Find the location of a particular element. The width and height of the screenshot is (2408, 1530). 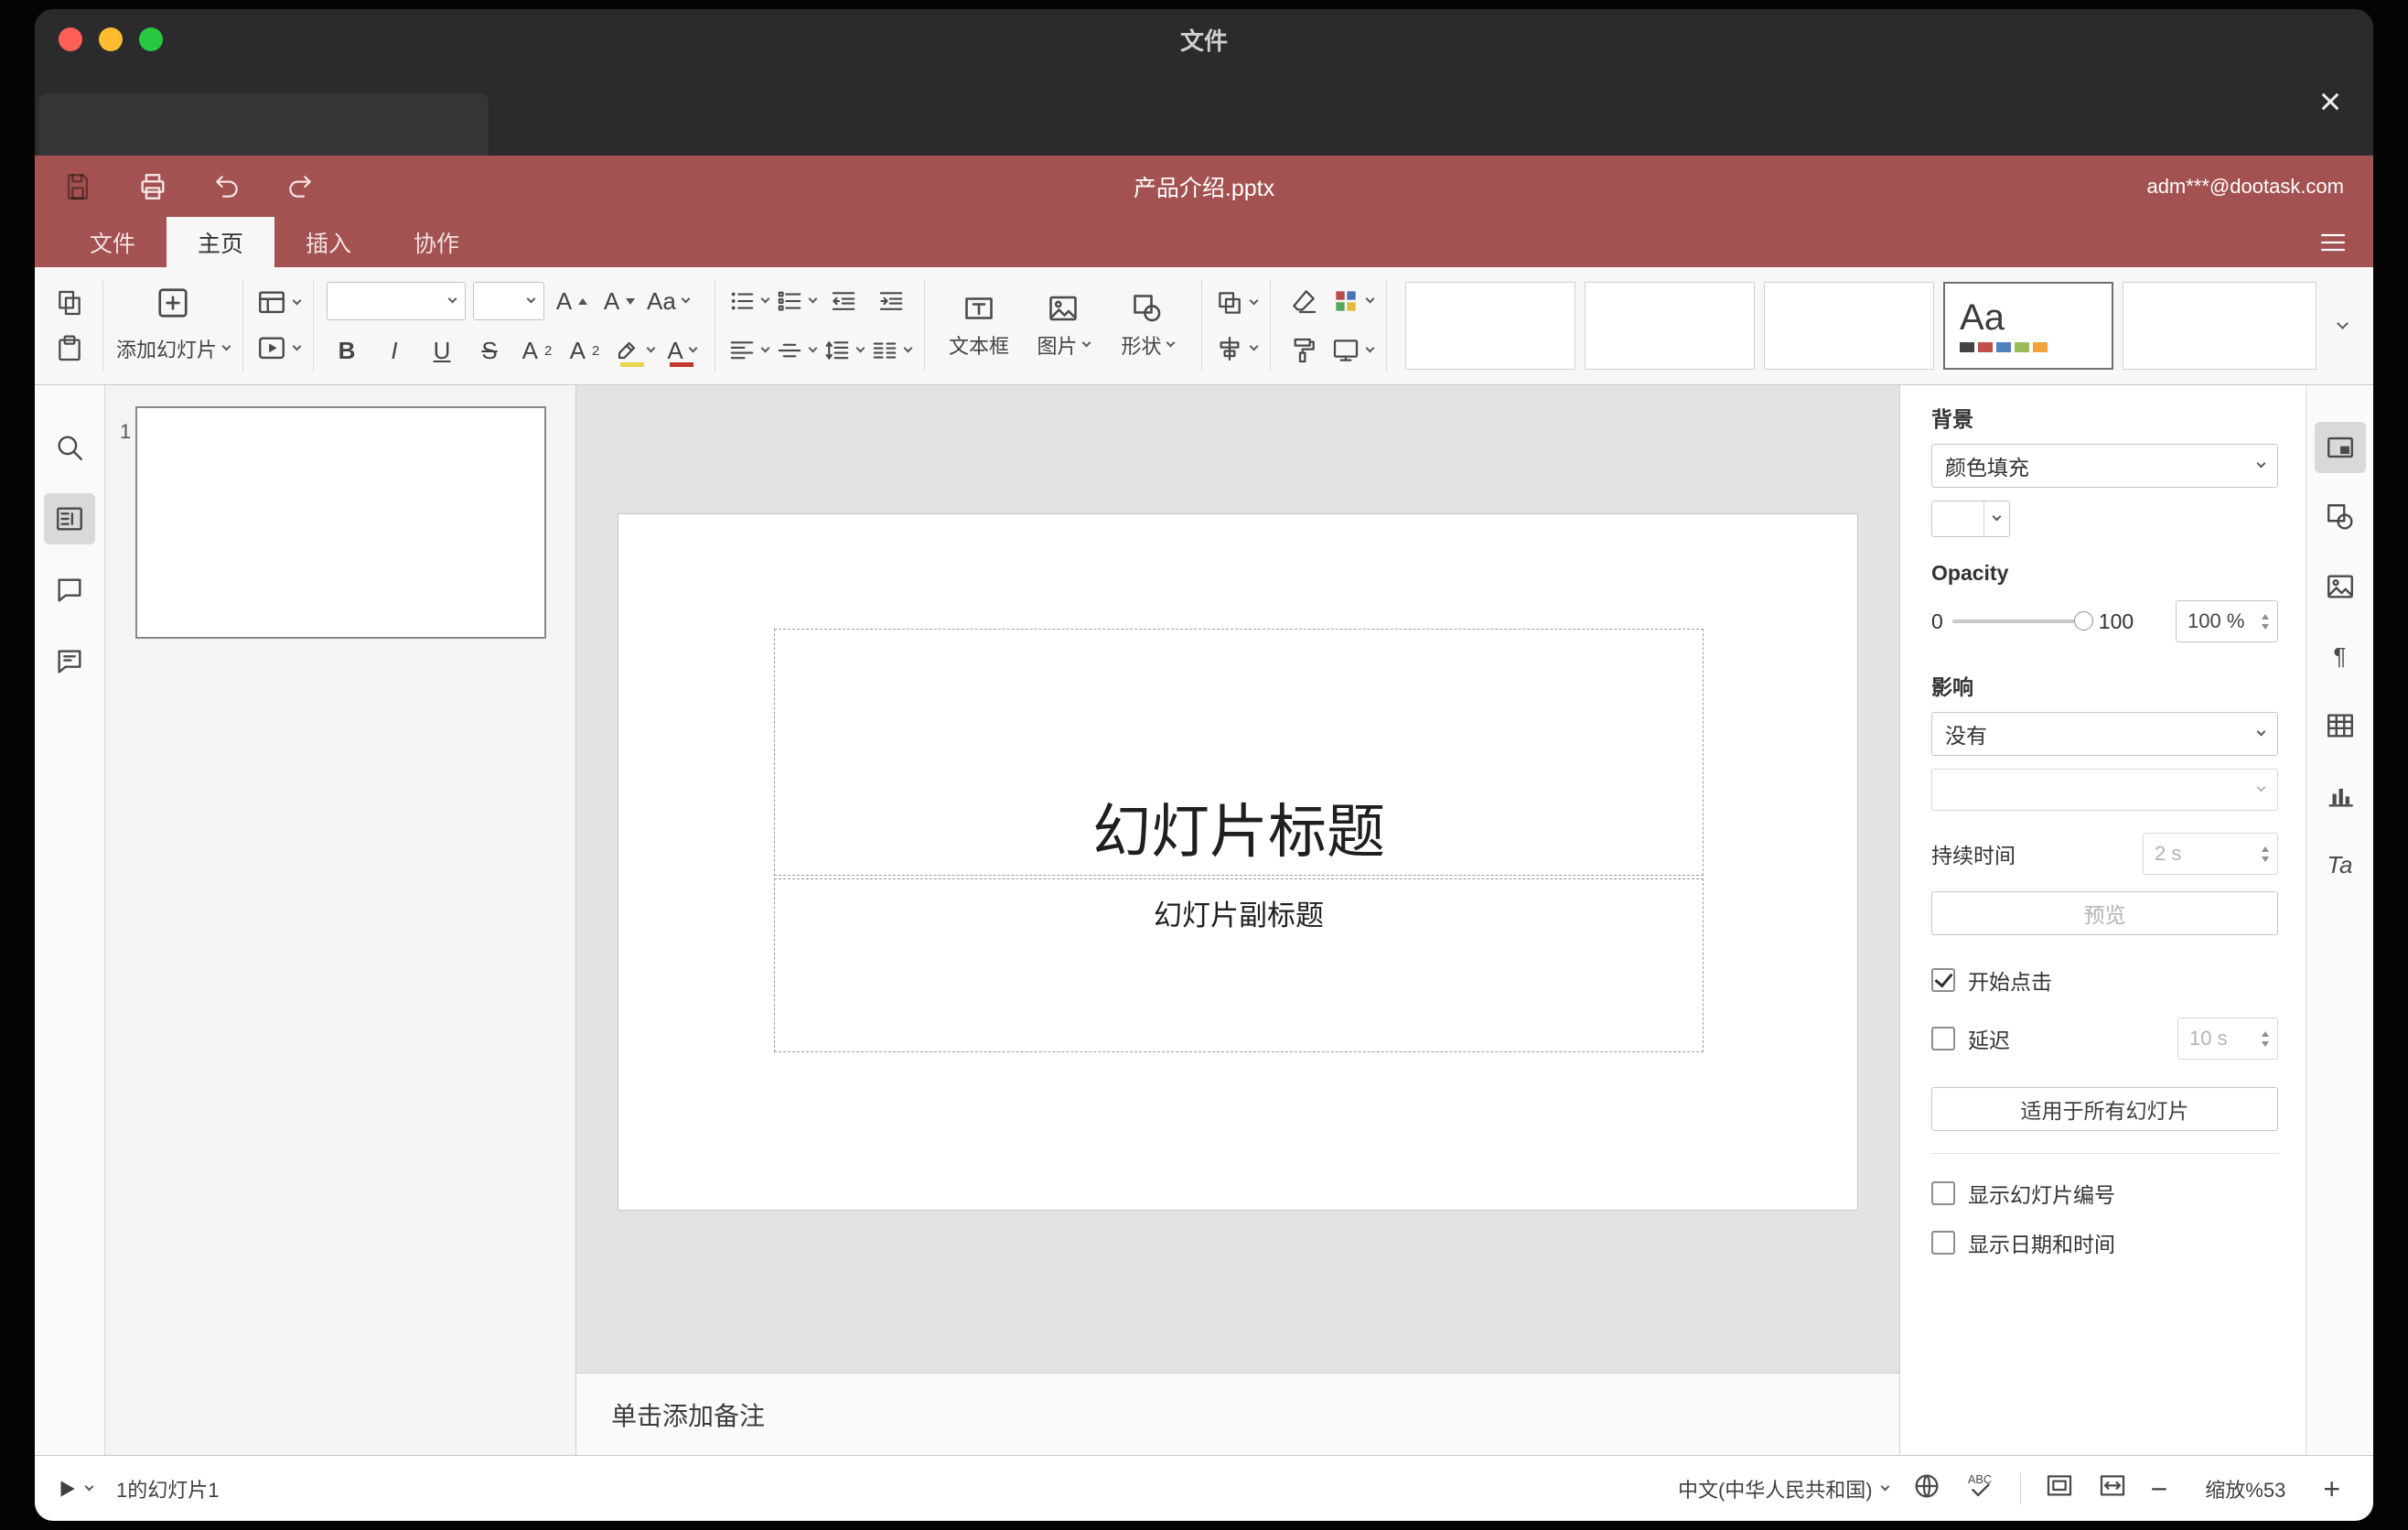

insert-image-button: 图片 is located at coordinates (1063, 325).